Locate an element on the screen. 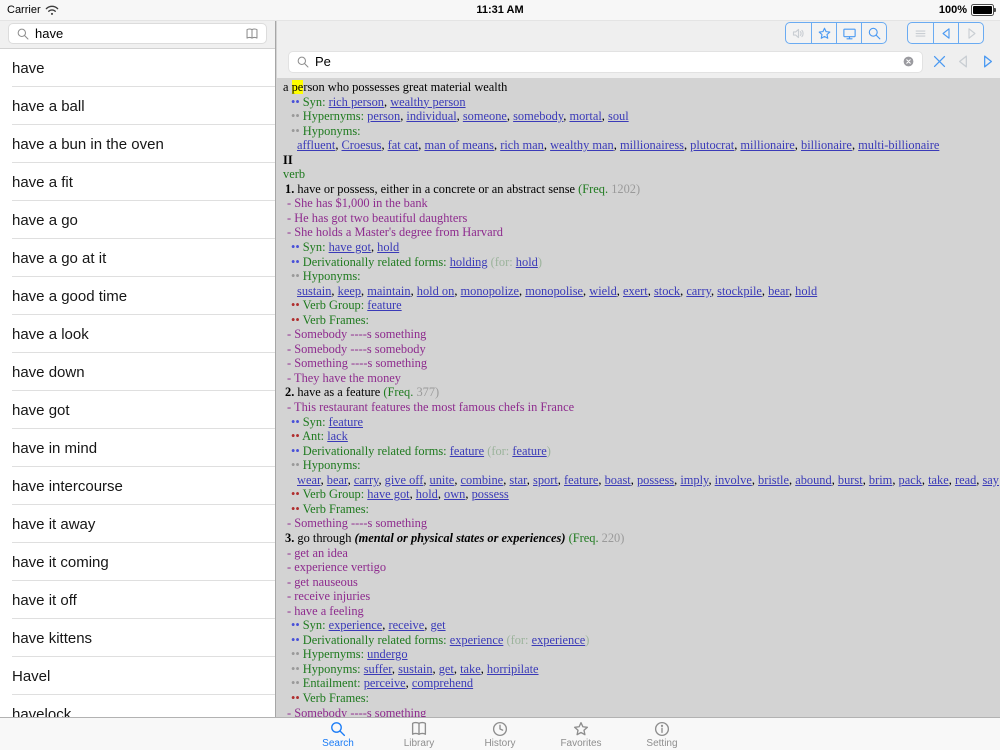 The height and width of the screenshot is (750, 1000). list-item: Havel is located at coordinates (137, 676).